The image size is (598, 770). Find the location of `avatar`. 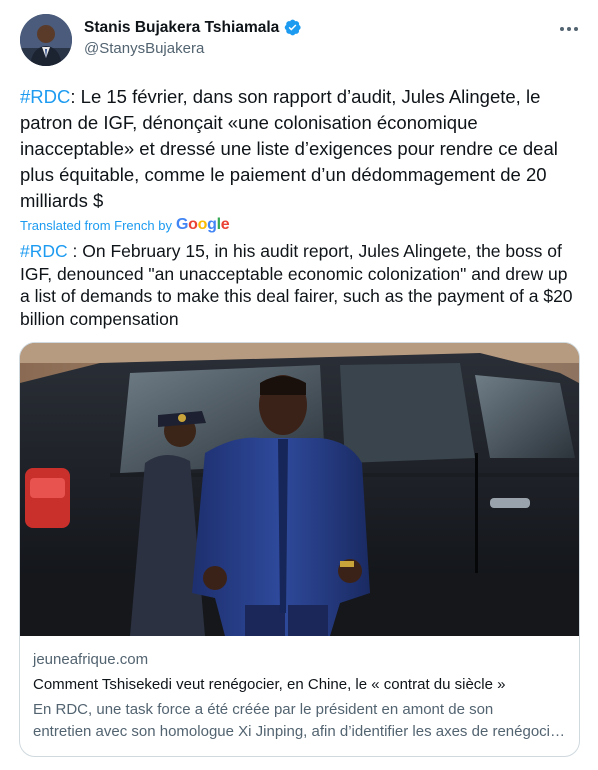

avatar is located at coordinates (46, 40).